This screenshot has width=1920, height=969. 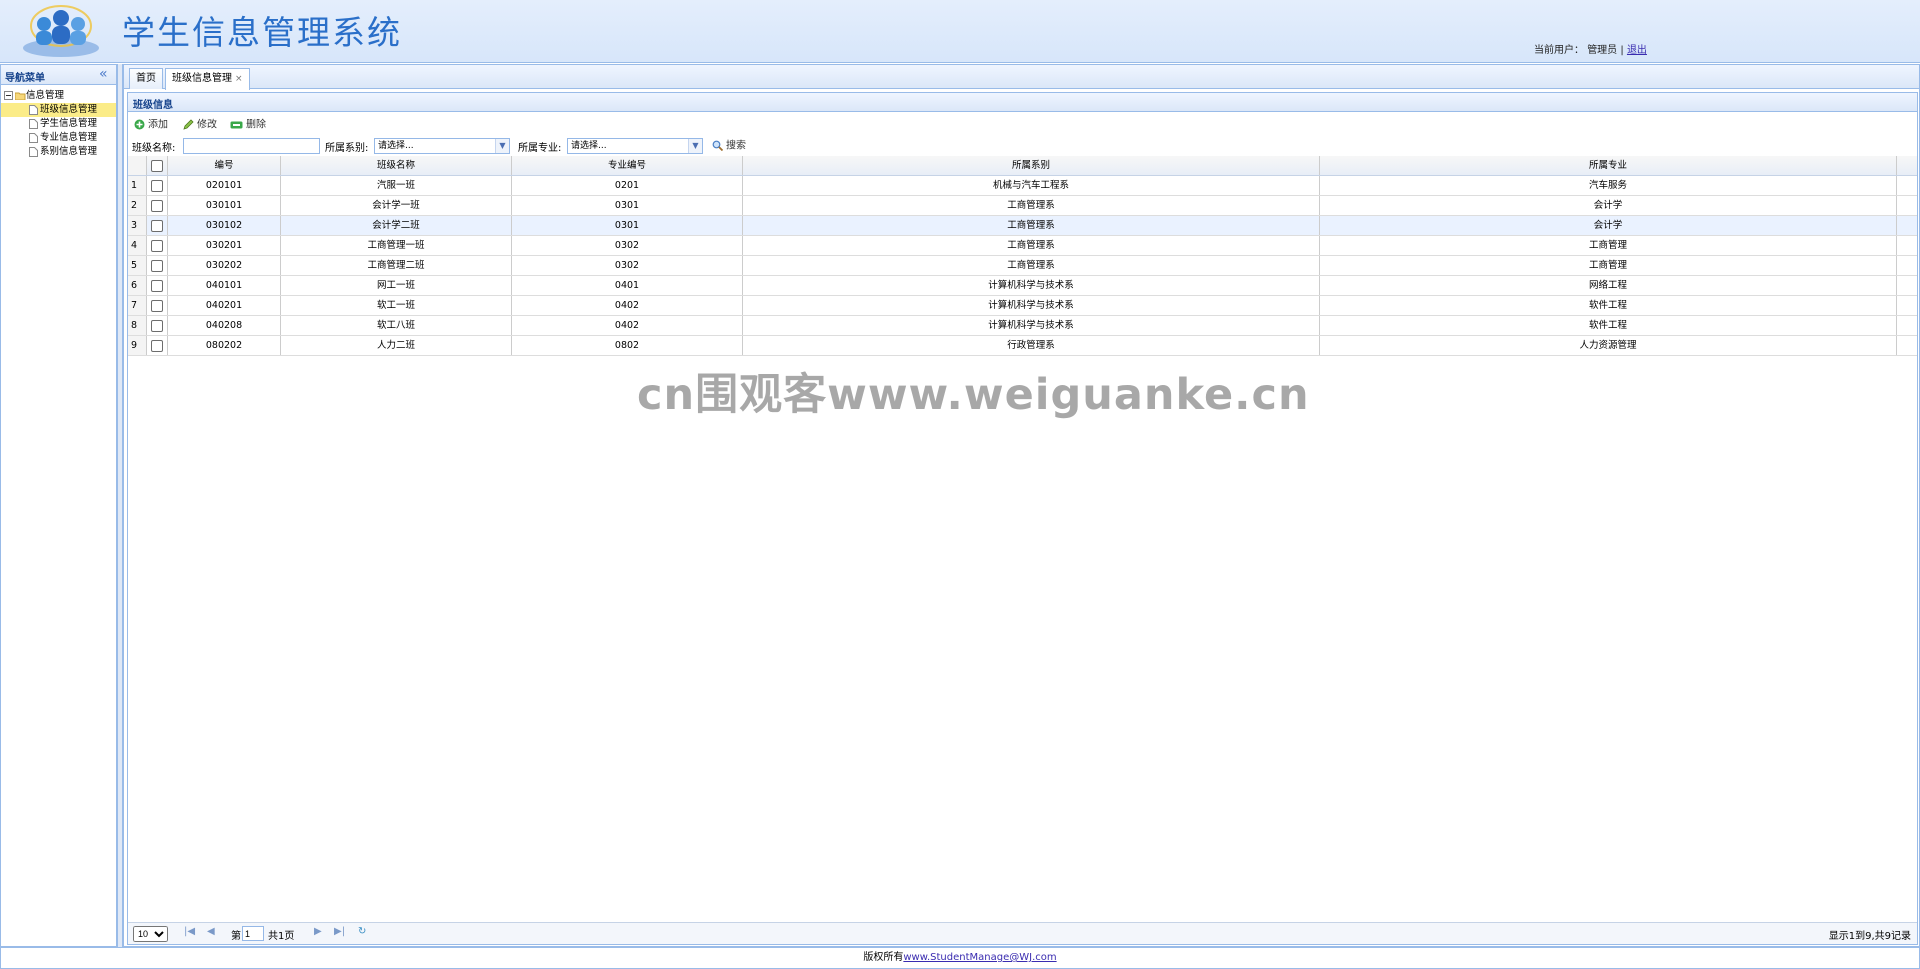 What do you see at coordinates (253, 933) in the screenshot?
I see `page-number-input` at bounding box center [253, 933].